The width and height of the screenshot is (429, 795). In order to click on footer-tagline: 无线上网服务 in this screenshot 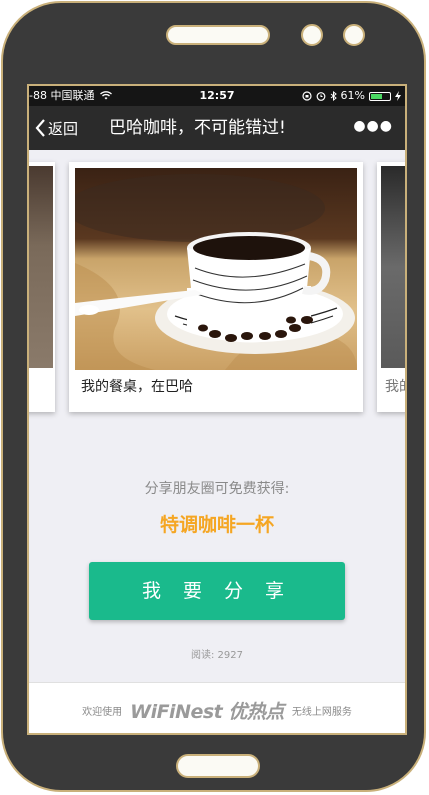, I will do `click(321, 712)`.